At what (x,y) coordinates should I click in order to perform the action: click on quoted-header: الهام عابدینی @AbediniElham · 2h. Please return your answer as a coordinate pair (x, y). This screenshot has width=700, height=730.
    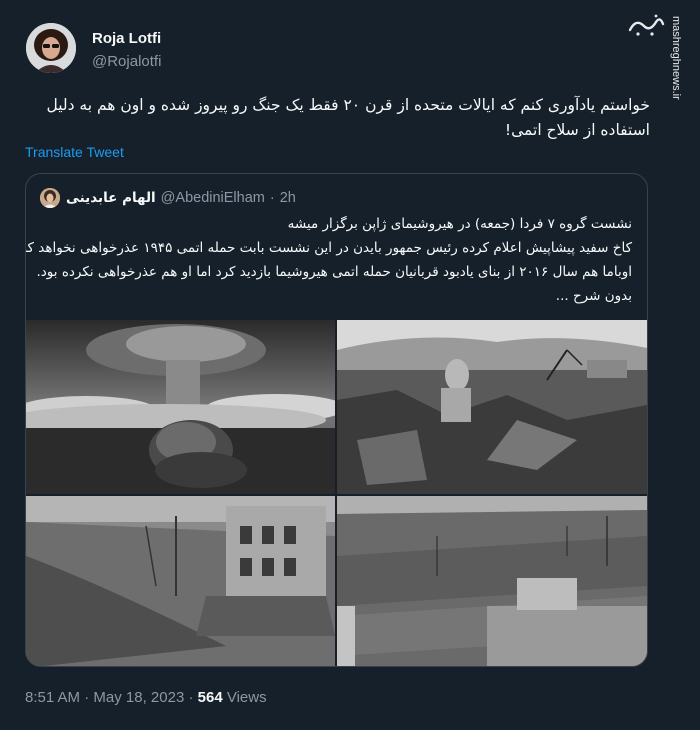
    Looking at the image, I should click on (181, 198).